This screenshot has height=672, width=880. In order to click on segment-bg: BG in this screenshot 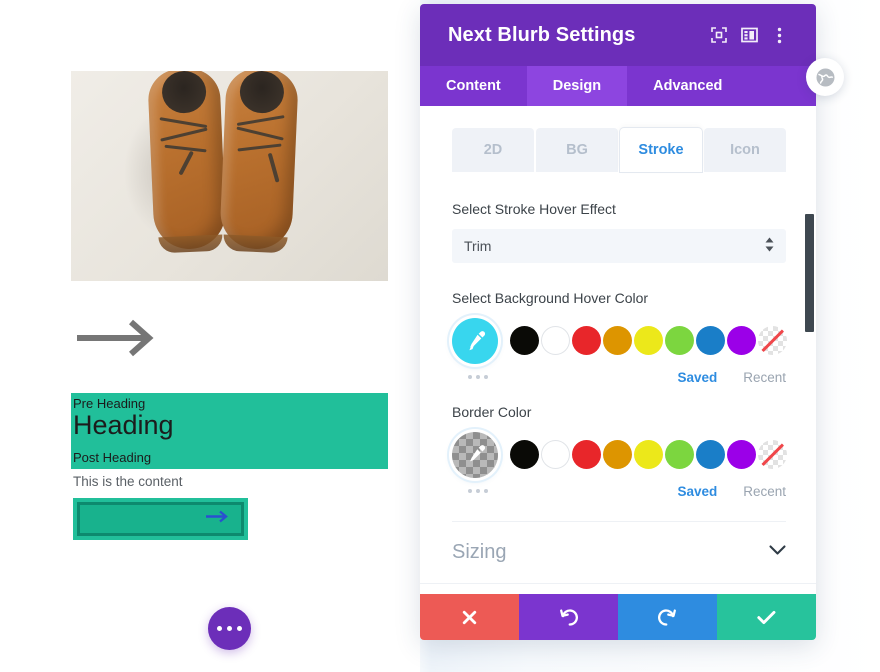, I will do `click(577, 150)`.